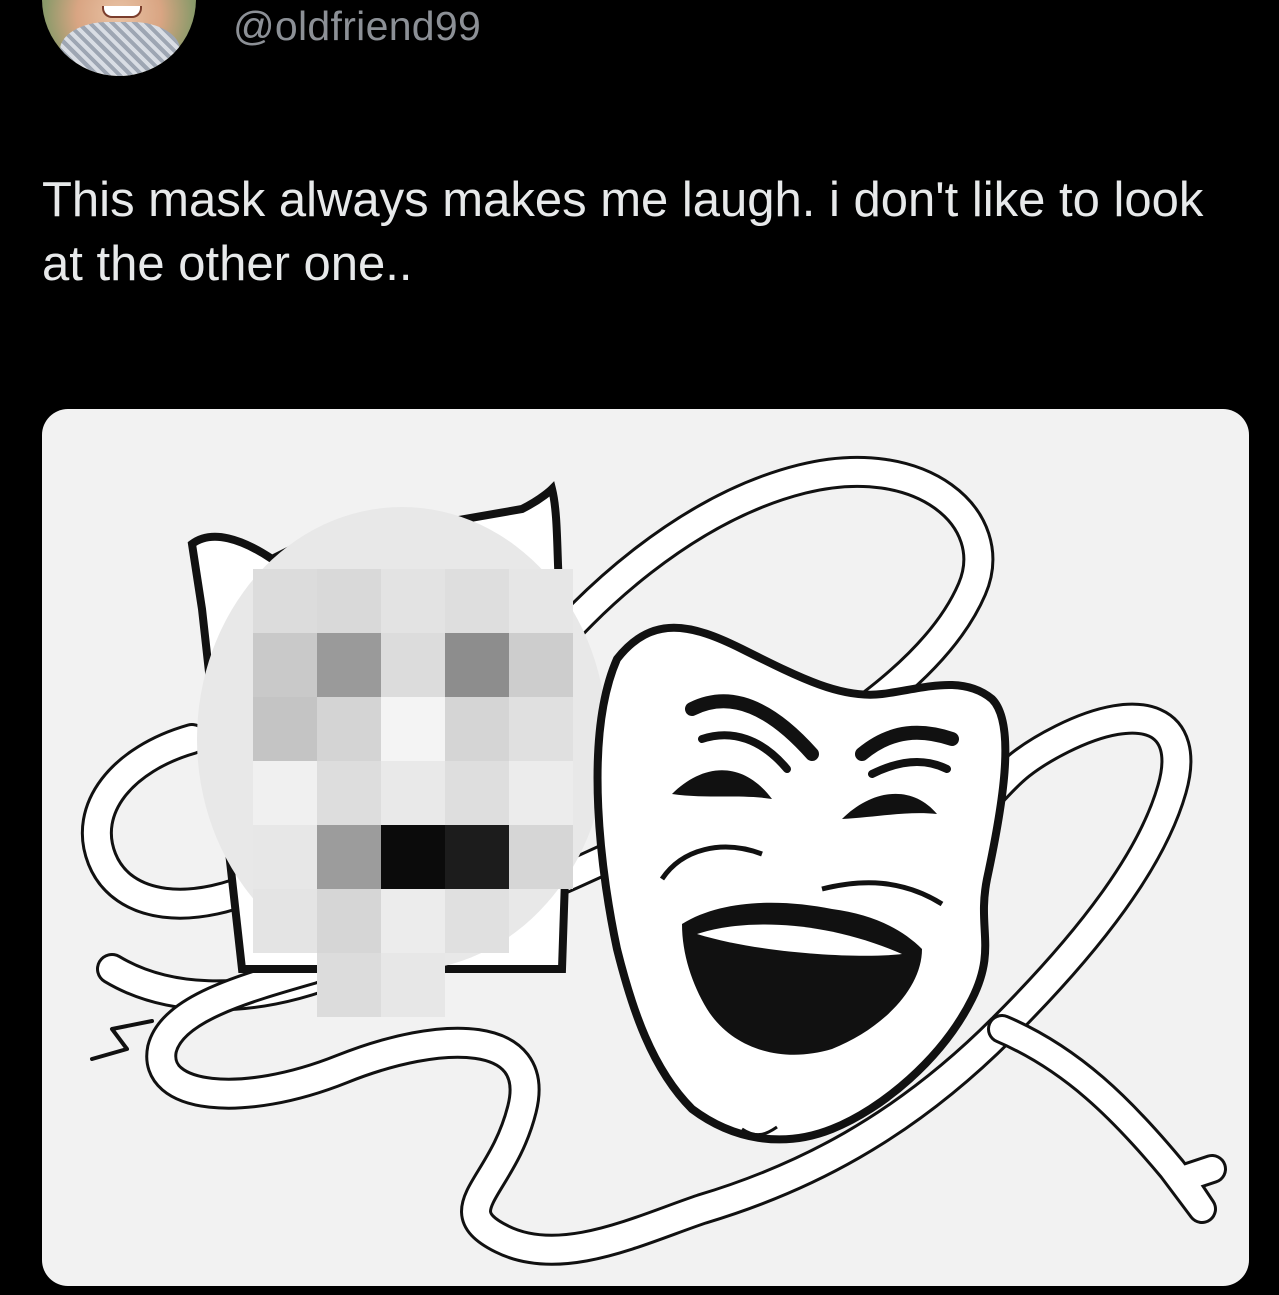  I want to click on left-mask, so click(397, 749).